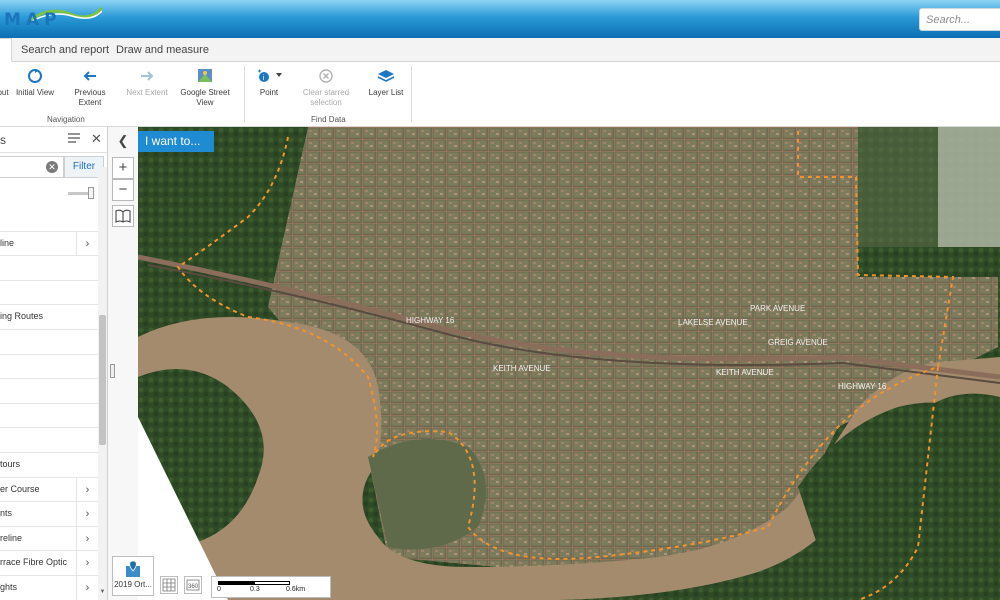 This screenshot has width=1000, height=600. I want to click on google-street-view-label: Google Street View, so click(205, 97).